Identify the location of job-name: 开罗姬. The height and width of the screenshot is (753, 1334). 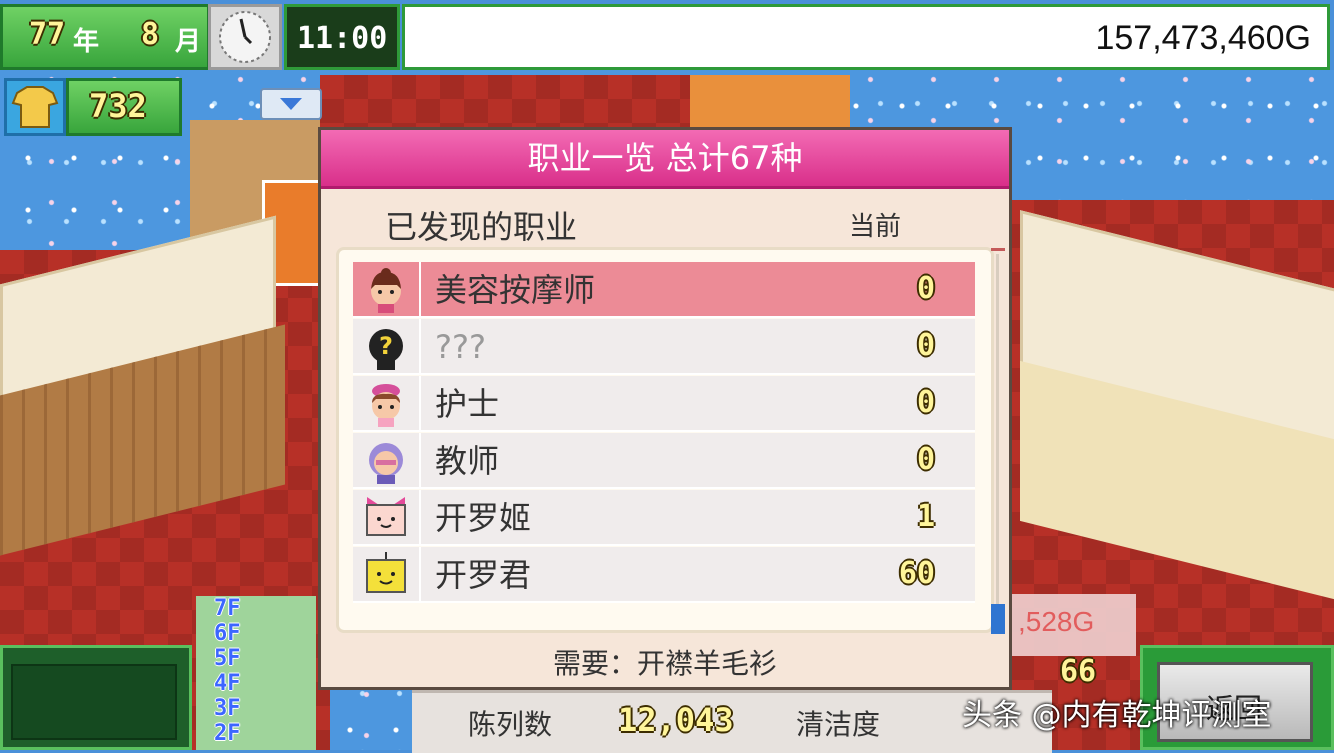
(483, 518).